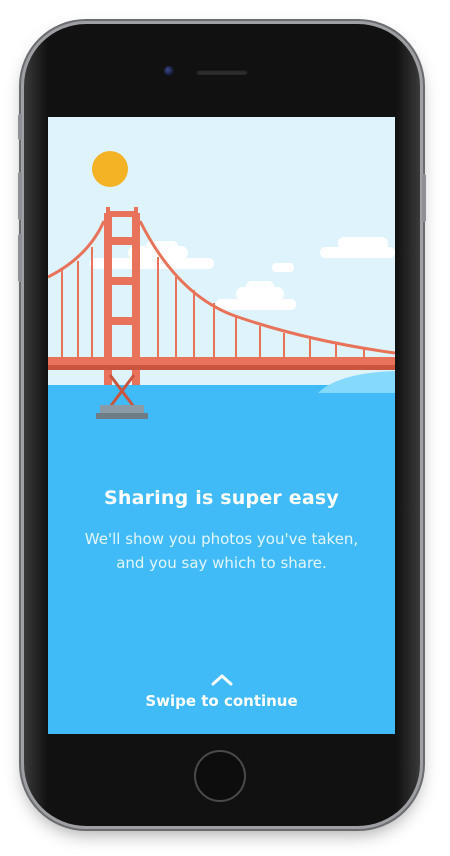 Image resolution: width=450 pixels, height=856 pixels. What do you see at coordinates (220, 776) in the screenshot?
I see `home-button` at bounding box center [220, 776].